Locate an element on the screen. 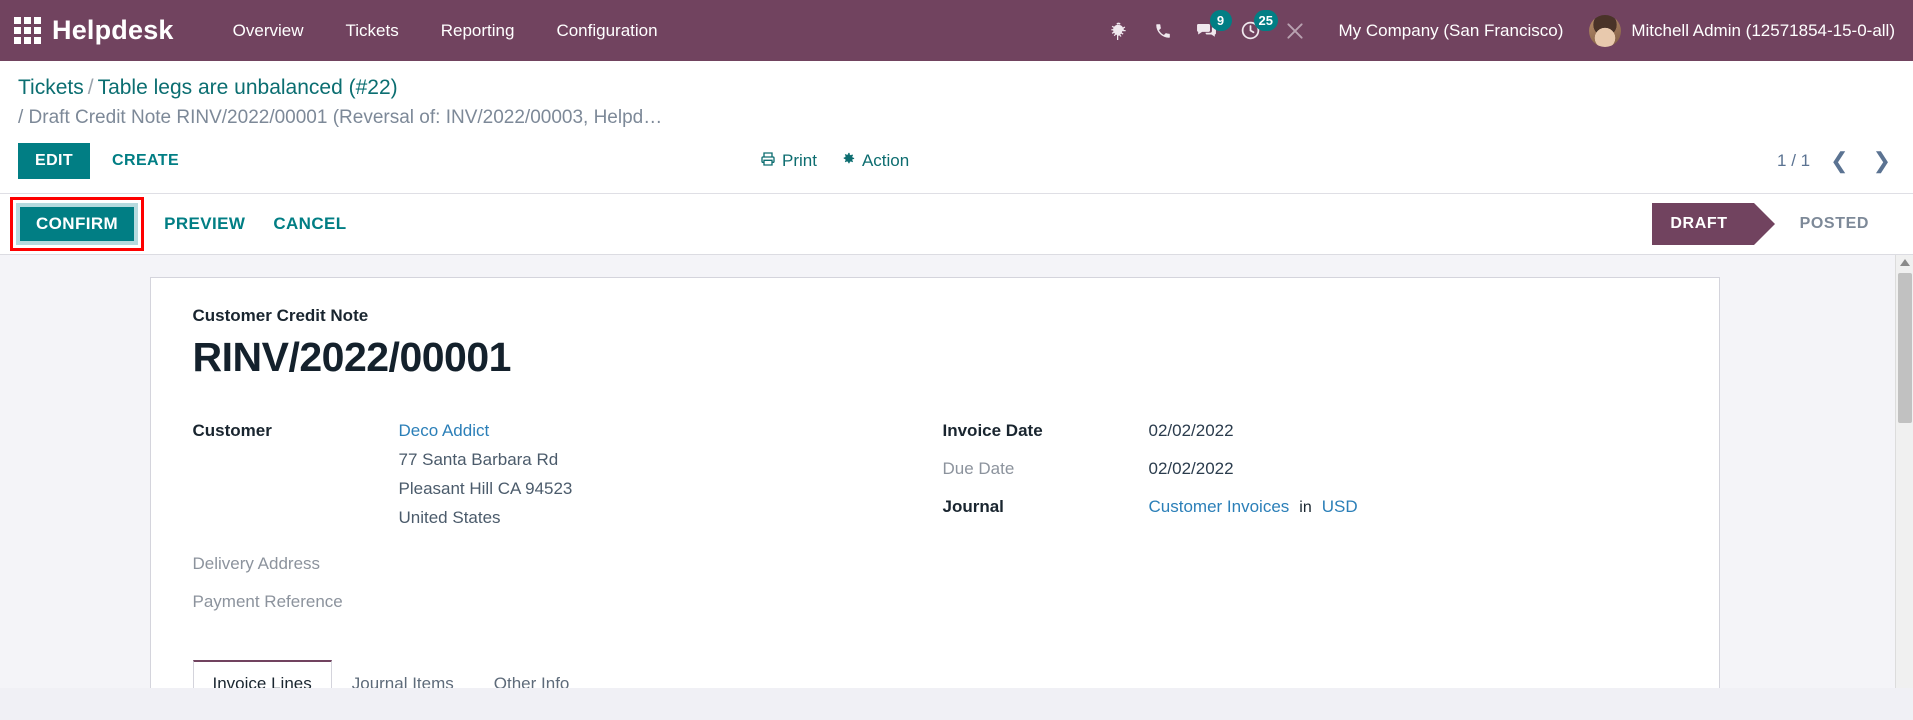 The height and width of the screenshot is (720, 1913). print-button: Print is located at coordinates (788, 161).